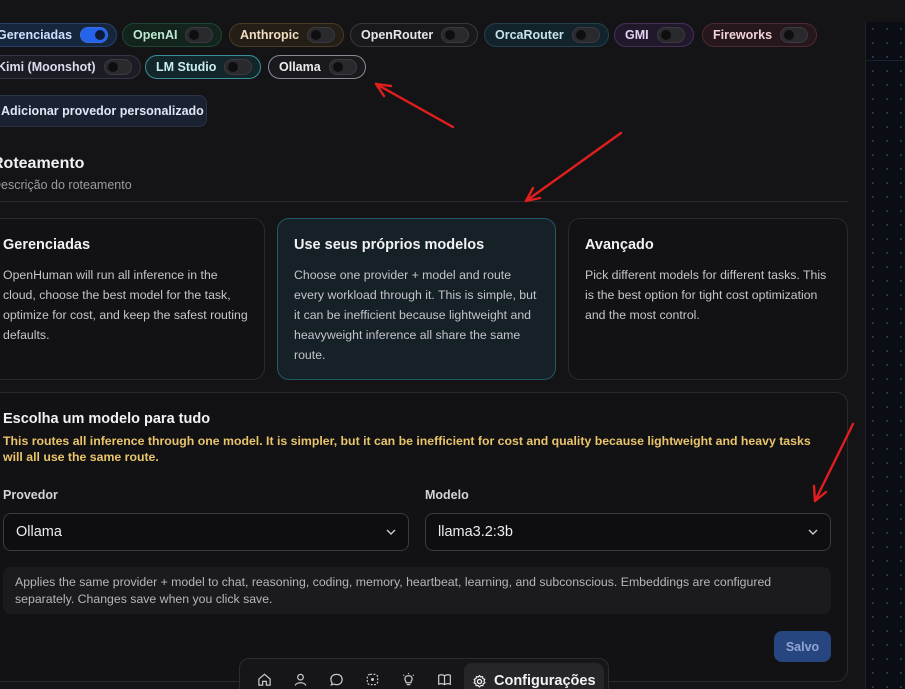 The image size is (905, 689). What do you see at coordinates (743, 35) in the screenshot?
I see `provider-chip-label: Fireworks` at bounding box center [743, 35].